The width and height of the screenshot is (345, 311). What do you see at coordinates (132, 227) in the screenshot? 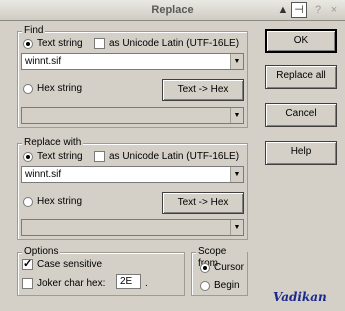
I see `replace-hex-combo: ▼` at bounding box center [132, 227].